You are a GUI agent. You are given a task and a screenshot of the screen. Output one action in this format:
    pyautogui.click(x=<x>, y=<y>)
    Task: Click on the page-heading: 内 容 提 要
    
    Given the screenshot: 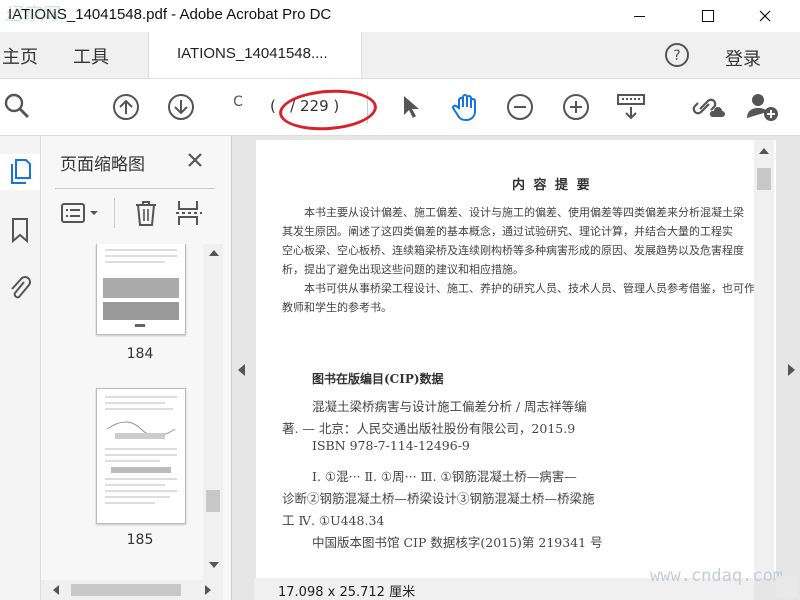 What is the action you would take?
    pyautogui.click(x=552, y=185)
    